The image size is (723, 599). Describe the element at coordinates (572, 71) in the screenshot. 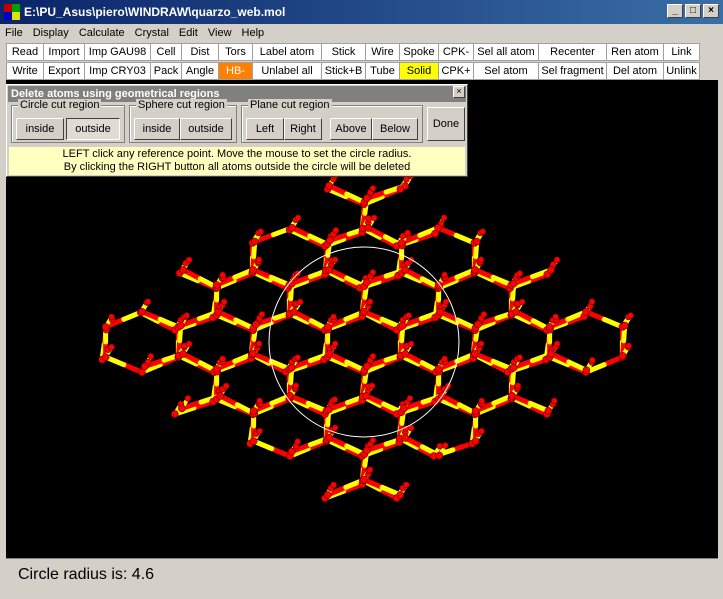

I see `sel-fragment-button: Sel fragment` at that location.